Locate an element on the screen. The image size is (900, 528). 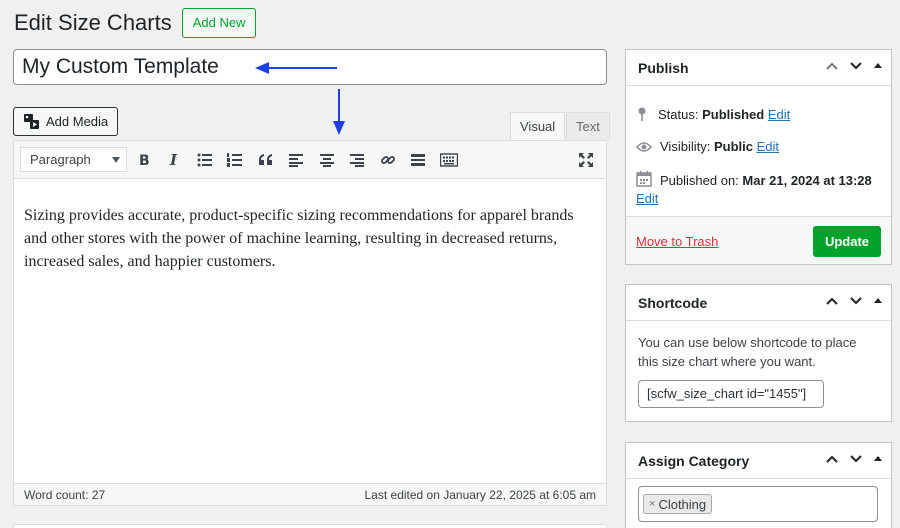
tab-text: Text is located at coordinates (588, 126).